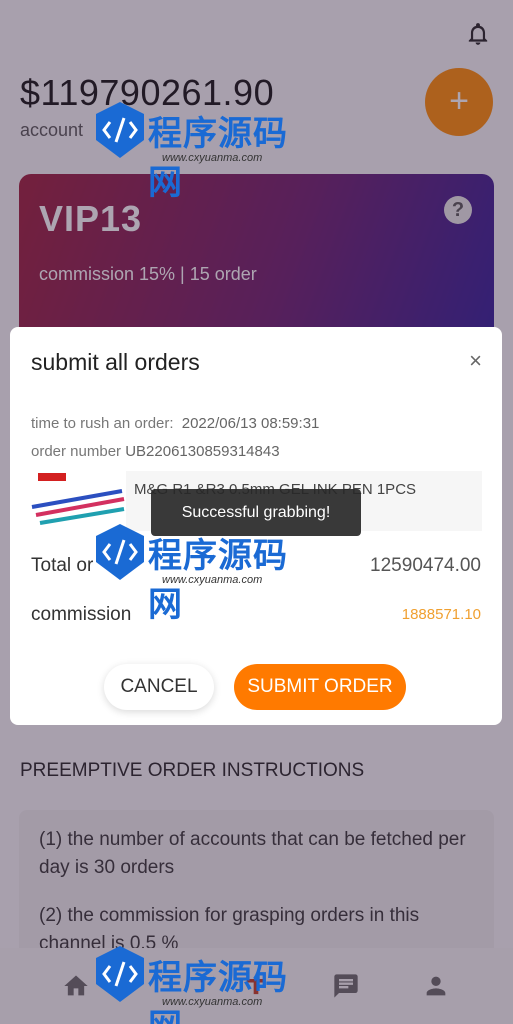  I want to click on product-image, so click(78, 501).